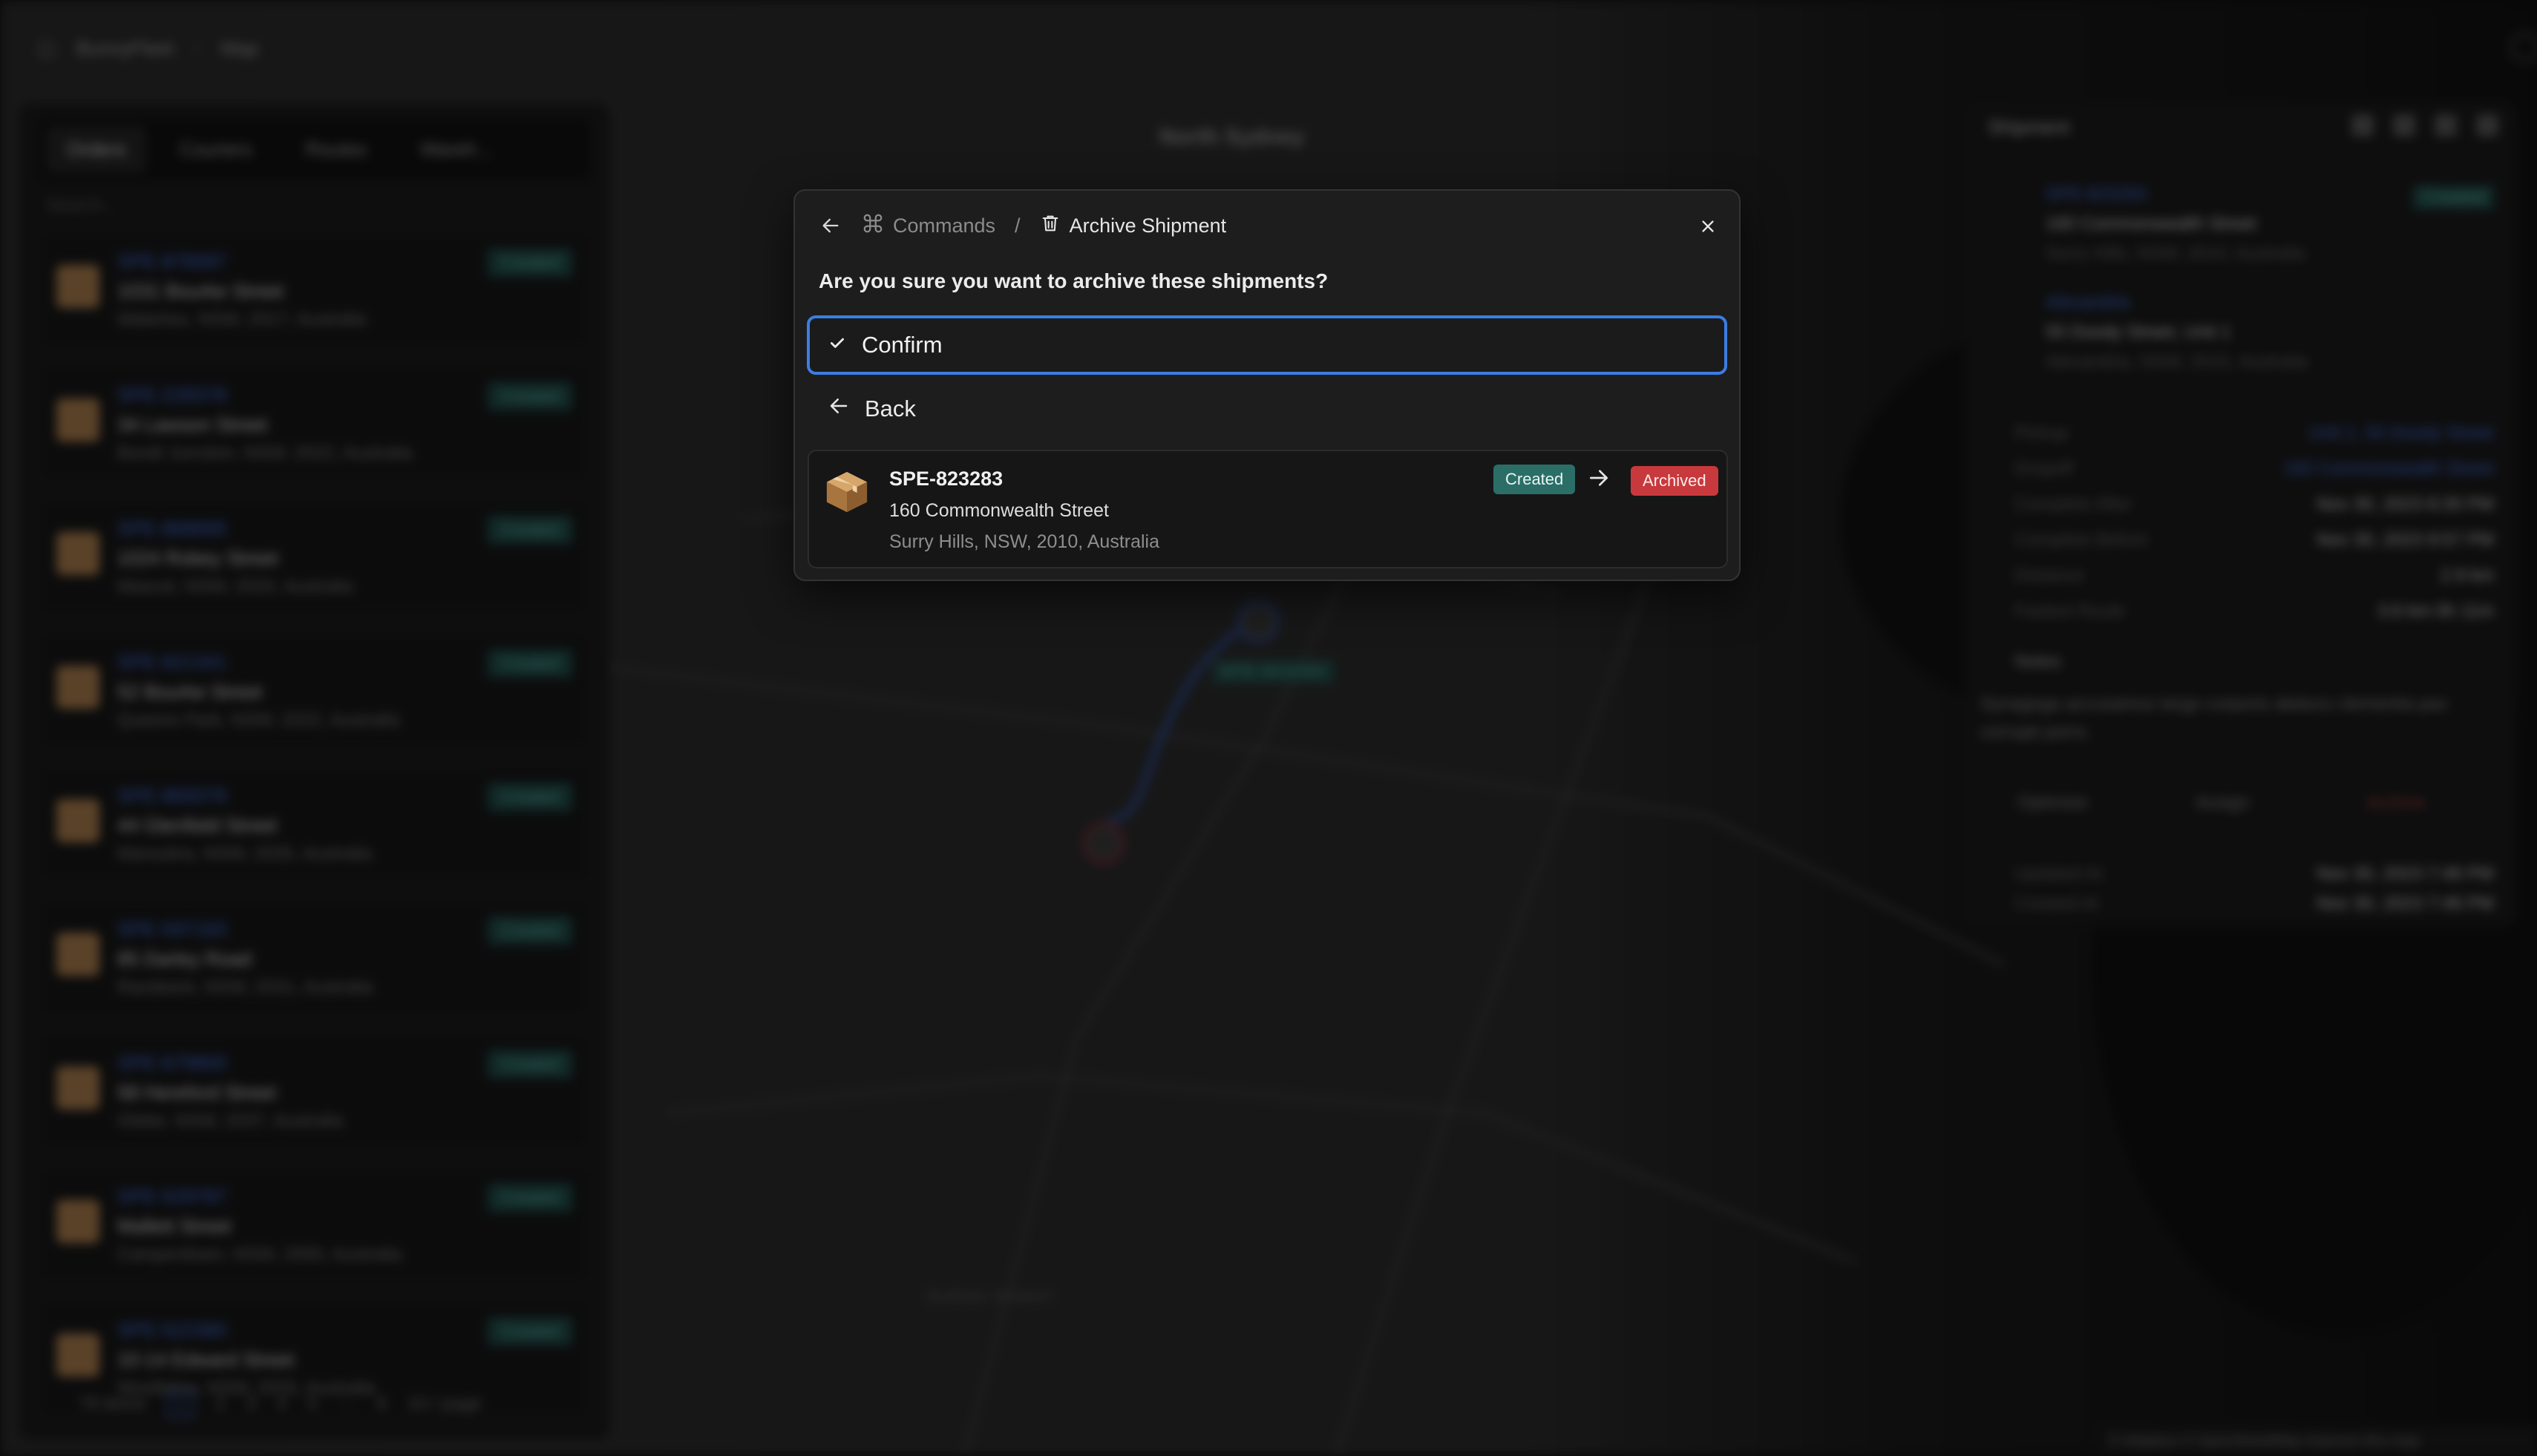 The height and width of the screenshot is (1456, 2537). I want to click on confirm-label: Confirm, so click(902, 345).